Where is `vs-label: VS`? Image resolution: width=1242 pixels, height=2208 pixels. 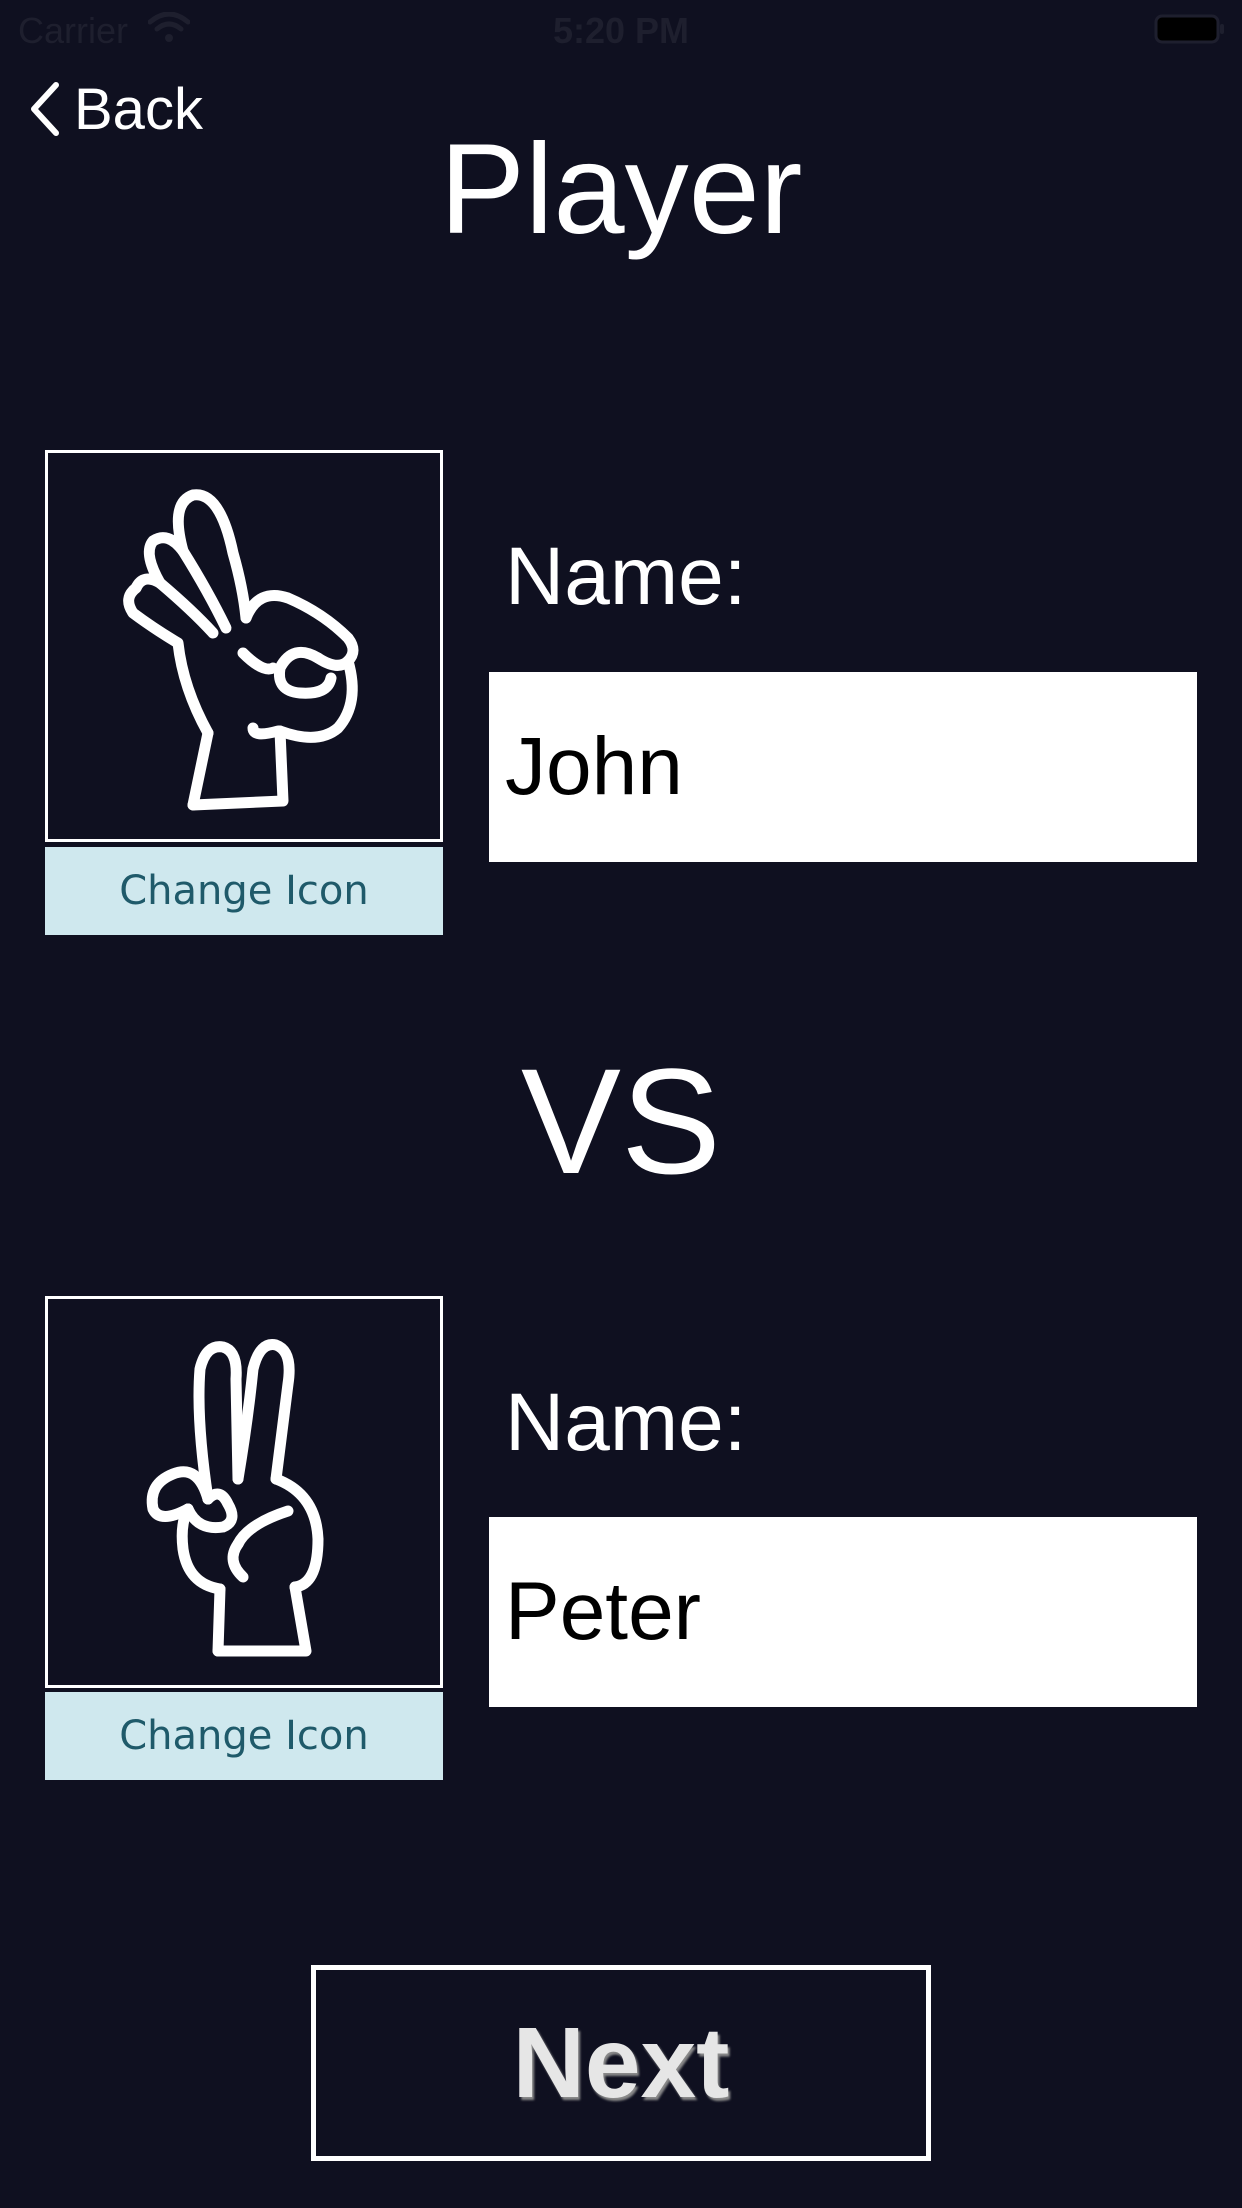 vs-label: VS is located at coordinates (621, 1121).